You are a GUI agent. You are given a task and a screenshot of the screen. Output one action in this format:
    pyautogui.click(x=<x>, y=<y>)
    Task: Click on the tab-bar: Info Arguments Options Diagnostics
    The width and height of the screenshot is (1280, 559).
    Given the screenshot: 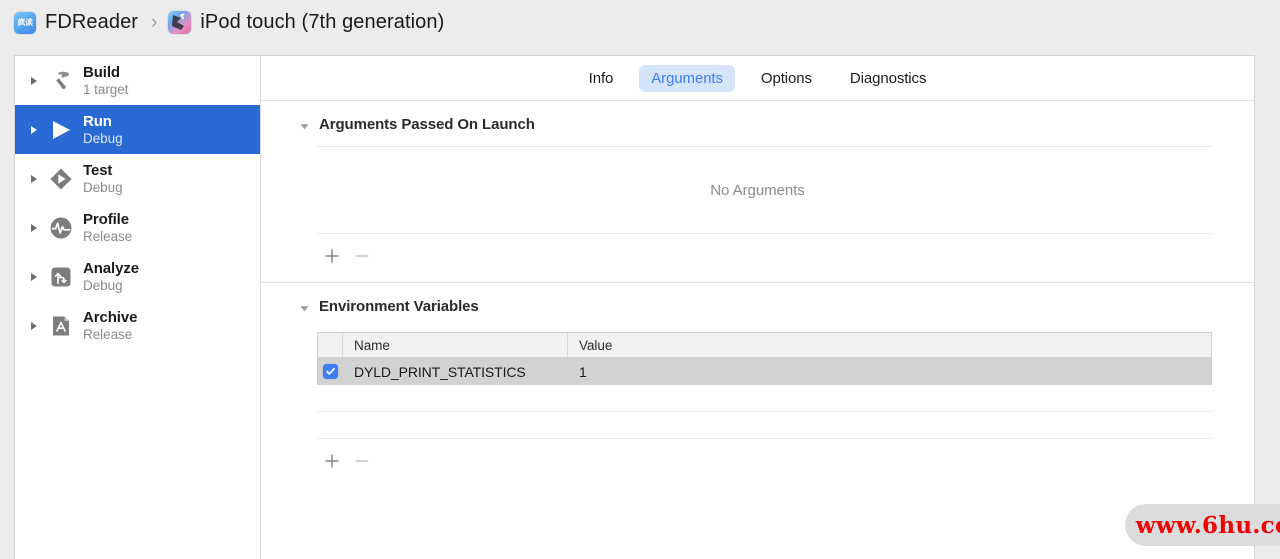 What is the action you would take?
    pyautogui.click(x=757, y=78)
    